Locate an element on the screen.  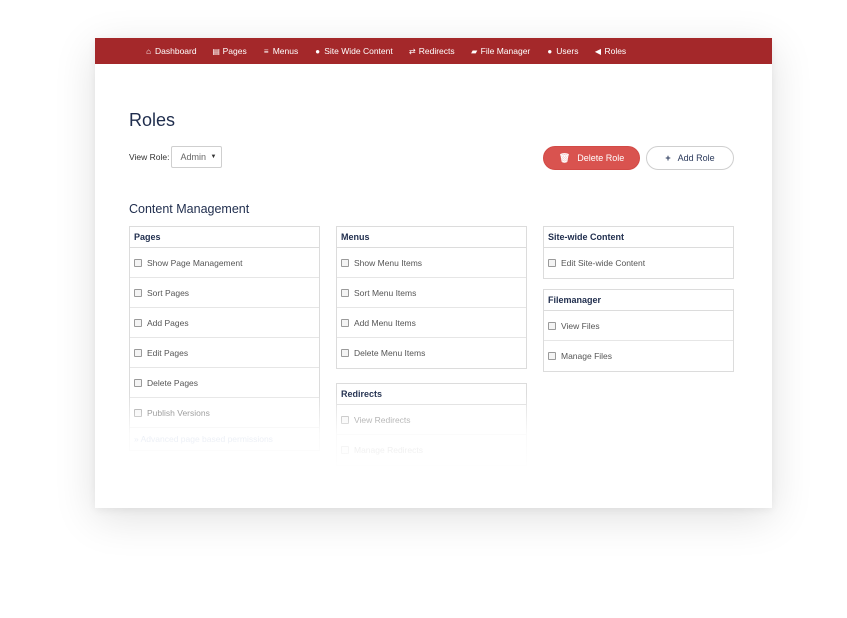
home-icon: ⌂ is located at coordinates (148, 51).